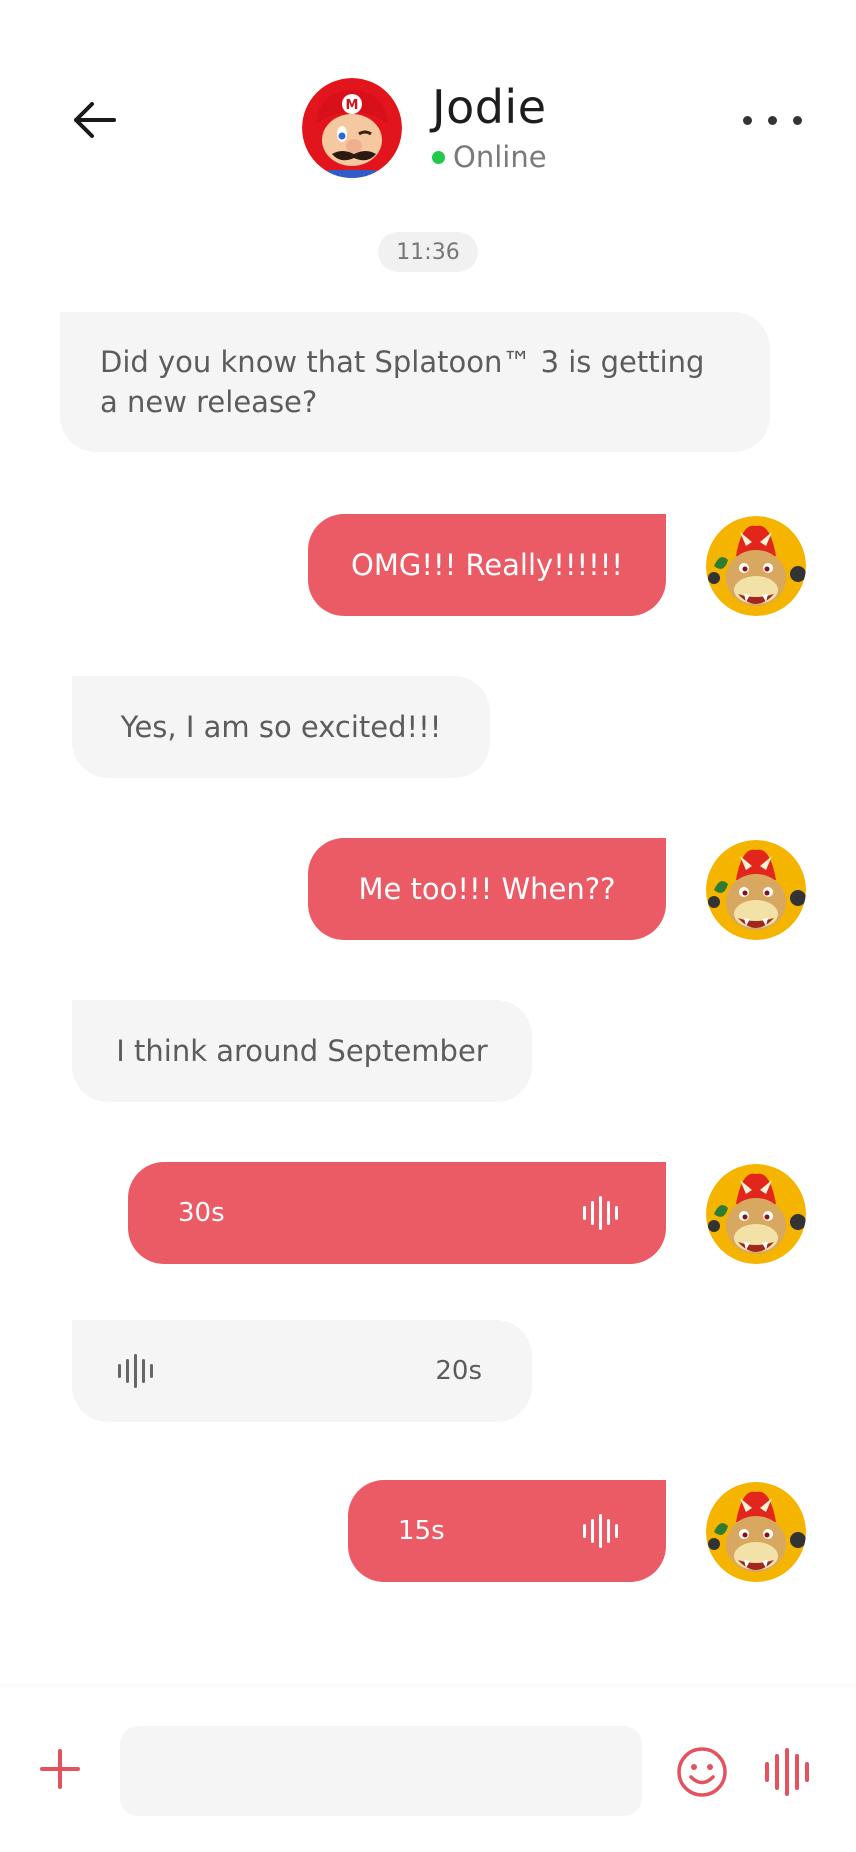 The image size is (856, 1852). I want to click on online-status: Online, so click(489, 157).